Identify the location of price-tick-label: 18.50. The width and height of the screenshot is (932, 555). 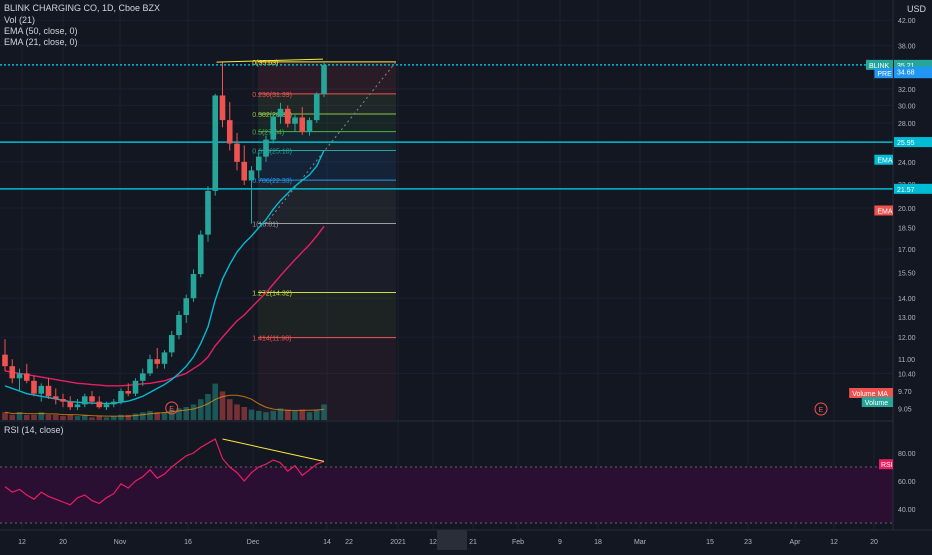
(907, 229).